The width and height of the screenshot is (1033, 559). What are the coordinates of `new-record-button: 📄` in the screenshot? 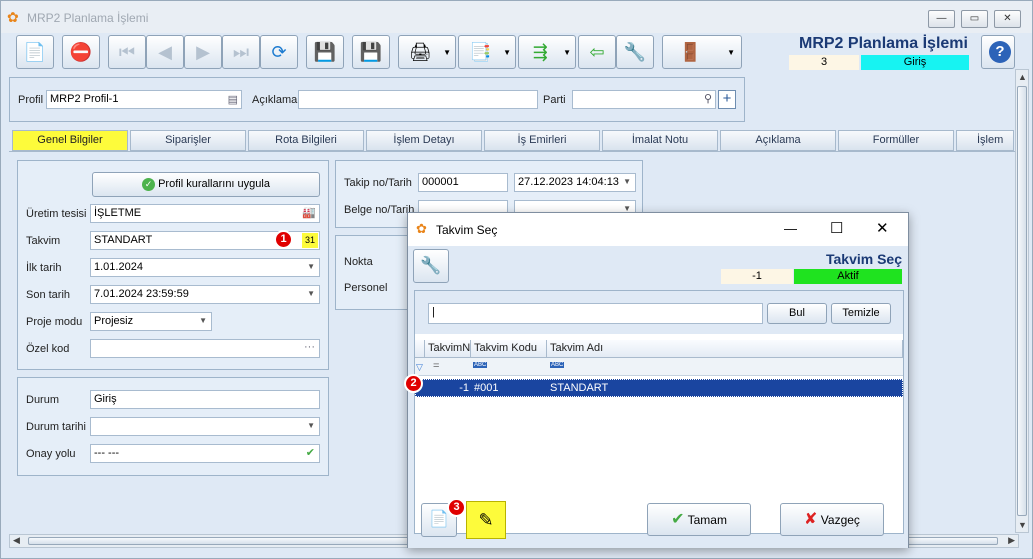 It's located at (35, 52).